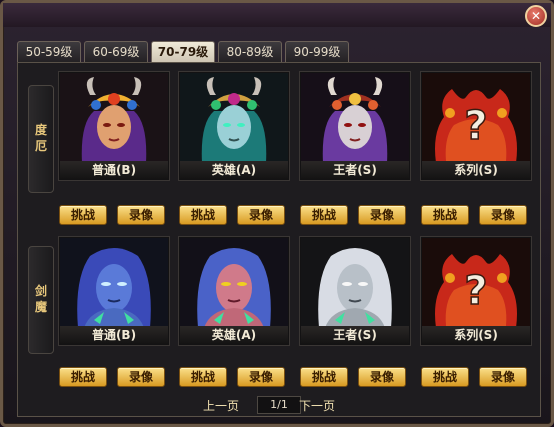 The height and width of the screenshot is (427, 554). Describe the element at coordinates (317, 51) in the screenshot. I see `tab-90-99: 90-99级` at that location.